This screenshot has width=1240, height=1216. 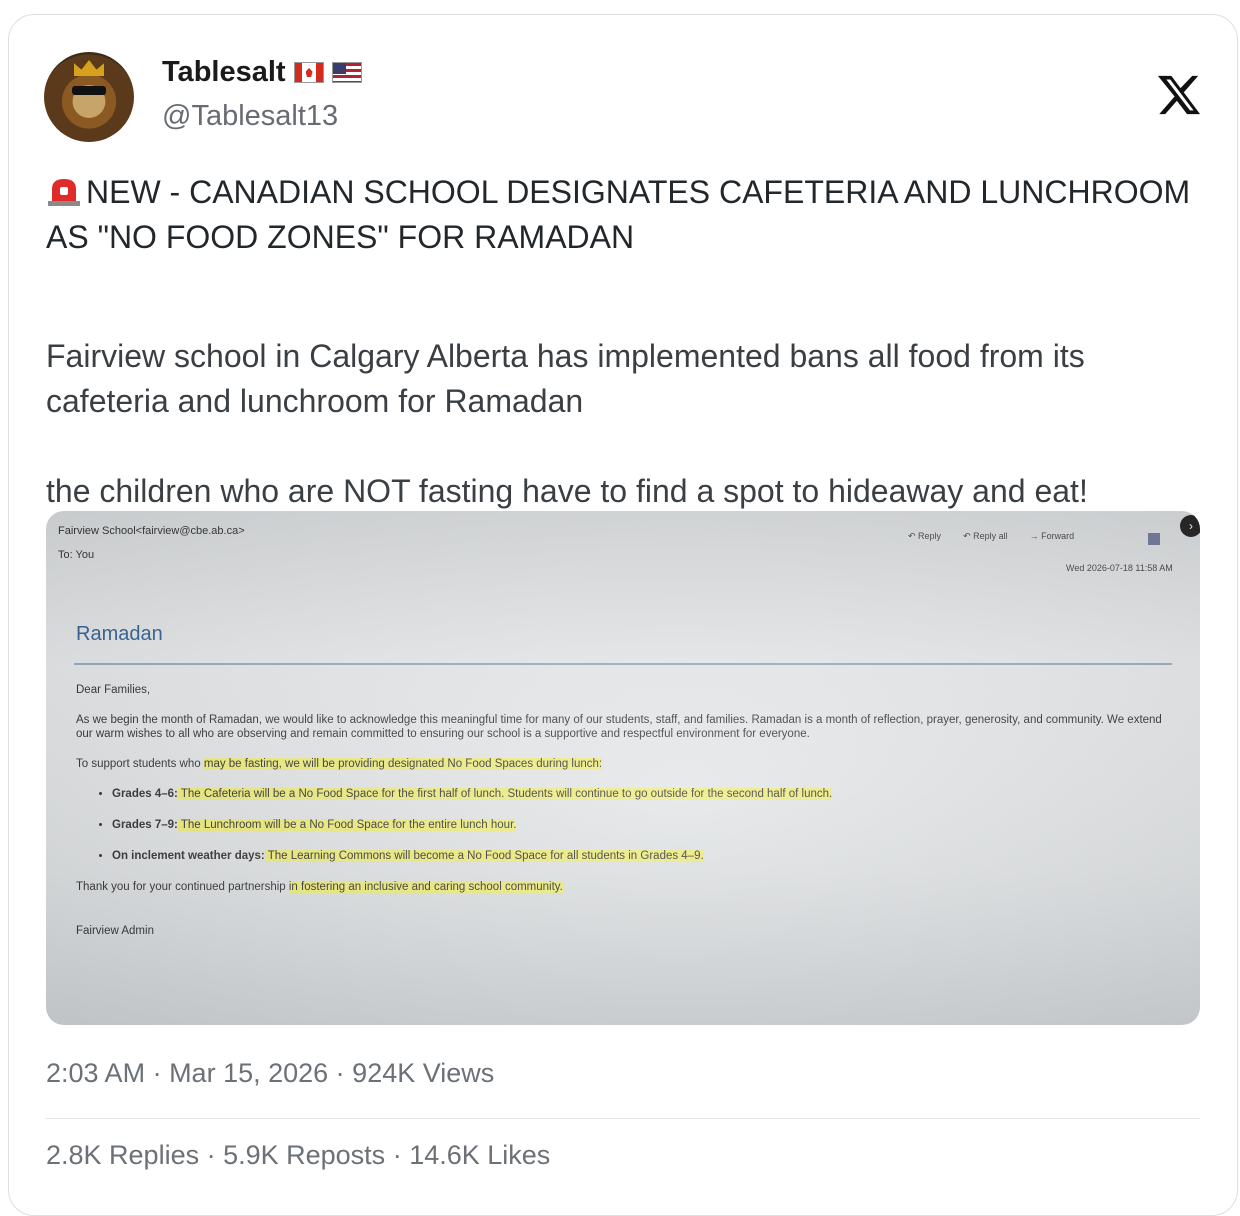 What do you see at coordinates (423, 1073) in the screenshot?
I see `tweet-views: 924K Views` at bounding box center [423, 1073].